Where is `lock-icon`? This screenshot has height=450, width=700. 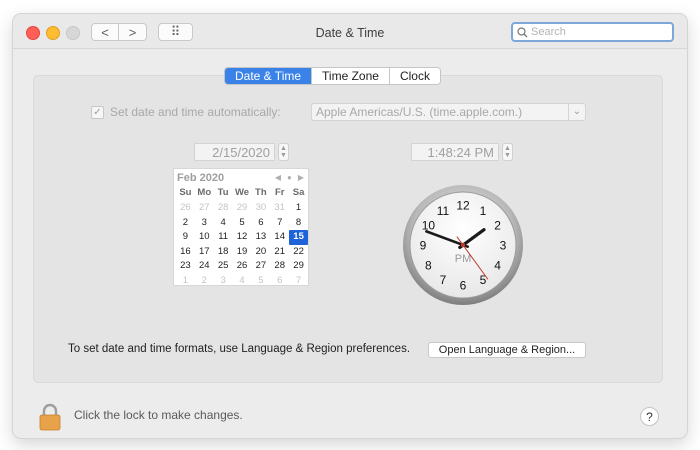
lock-icon is located at coordinates (50, 417).